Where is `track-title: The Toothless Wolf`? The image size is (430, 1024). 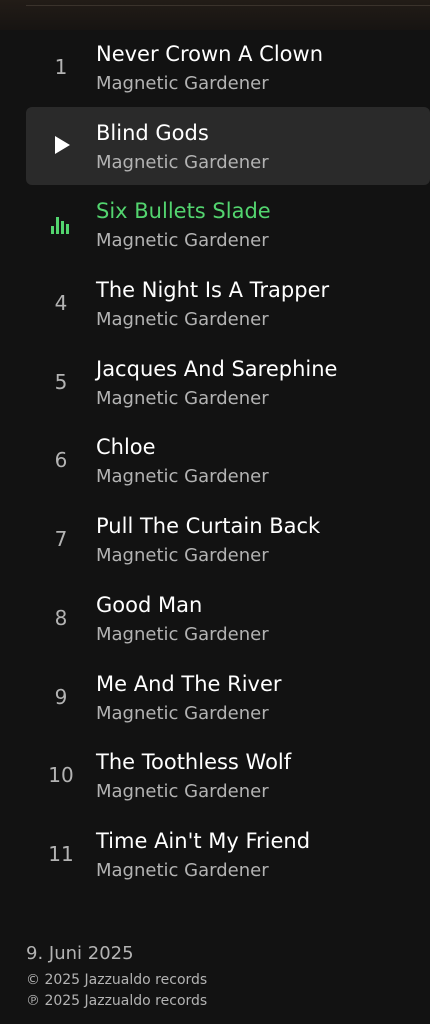 track-title: The Toothless Wolf is located at coordinates (194, 762).